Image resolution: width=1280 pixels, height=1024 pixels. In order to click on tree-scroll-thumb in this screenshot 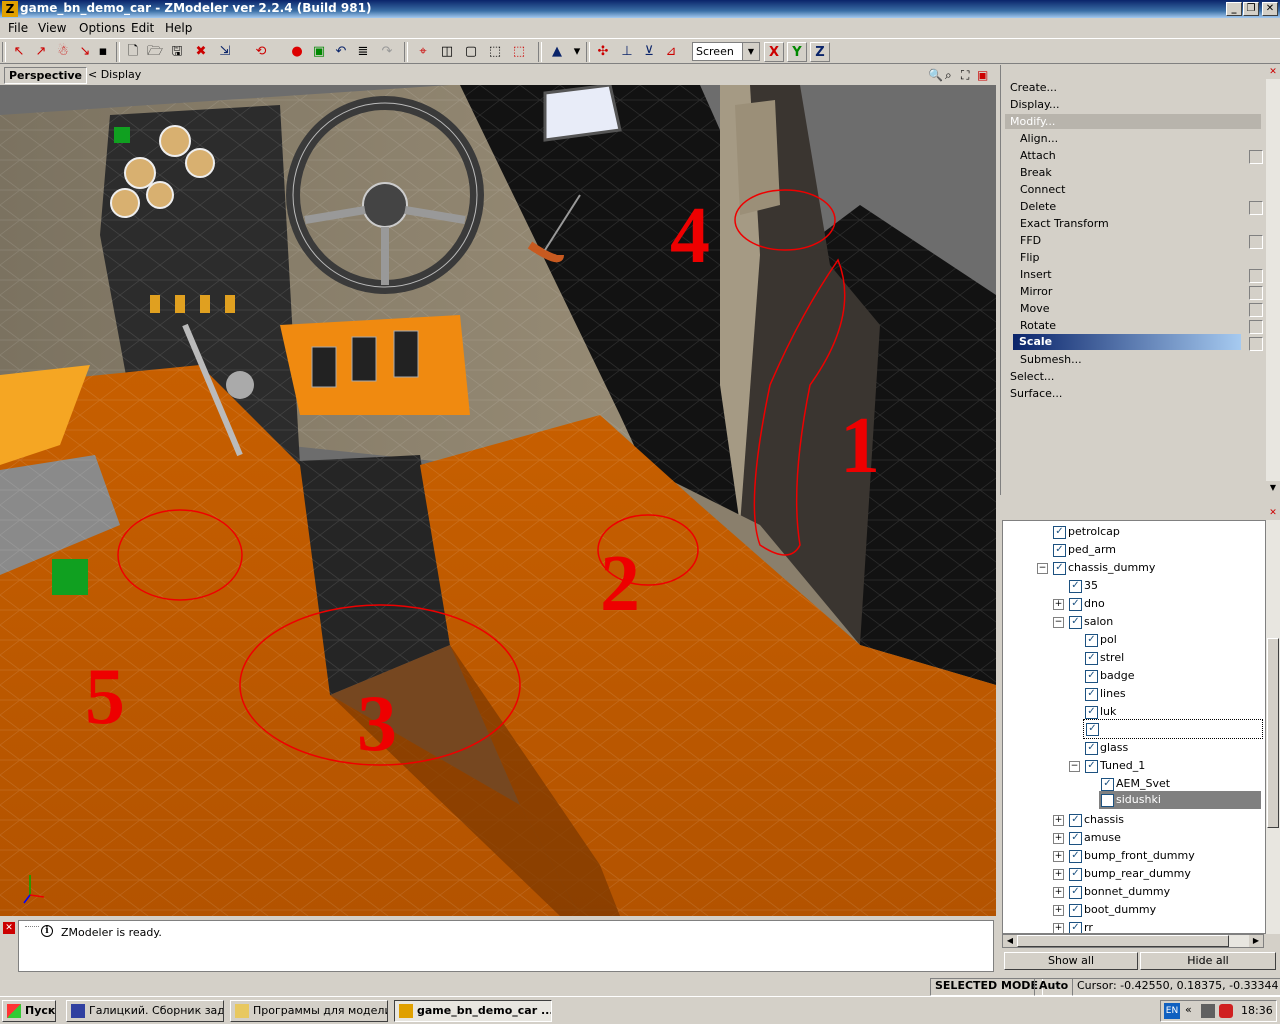, I will do `click(1273, 733)`.